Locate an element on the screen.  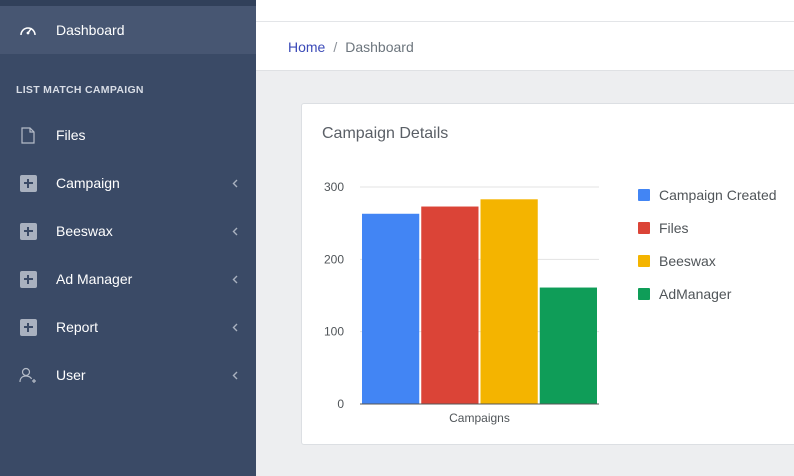
sidebar-item-files: Files is located at coordinates (128, 135).